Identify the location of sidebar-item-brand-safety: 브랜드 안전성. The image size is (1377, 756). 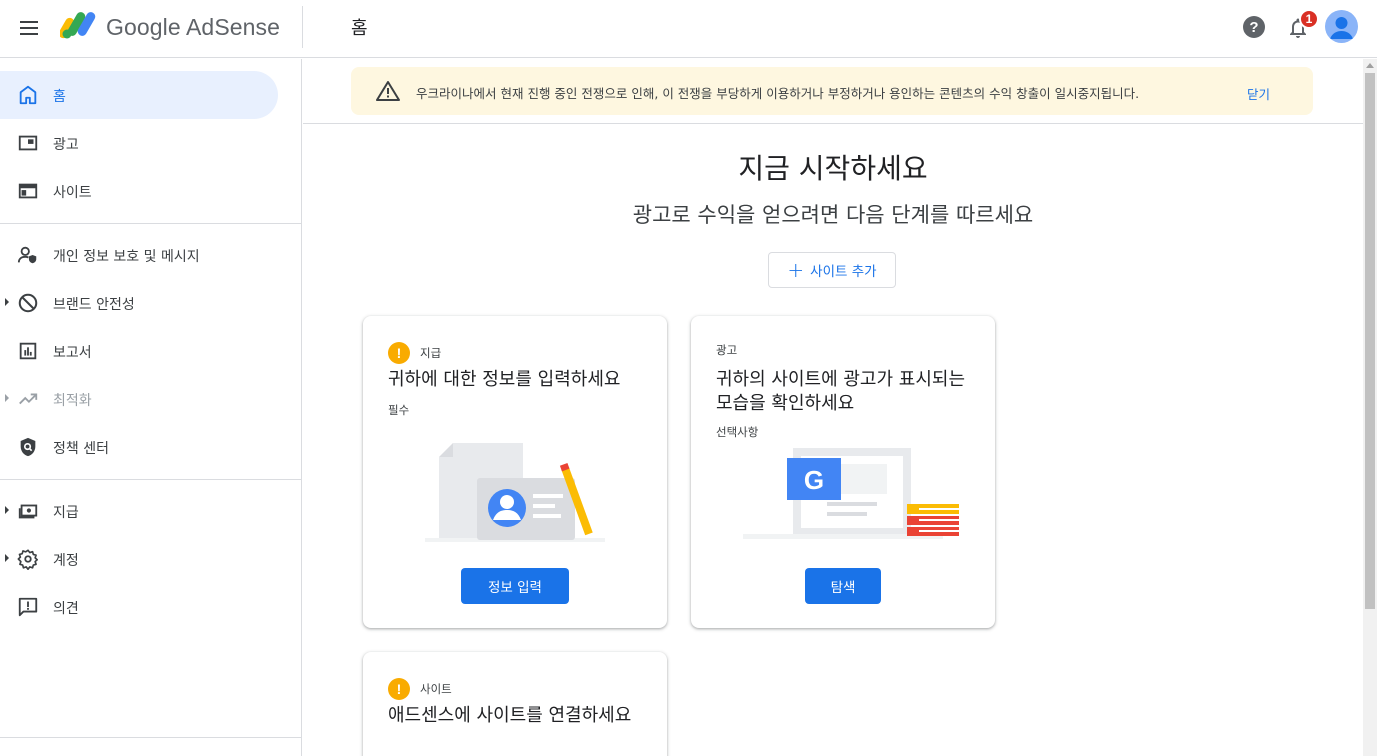
(139, 303).